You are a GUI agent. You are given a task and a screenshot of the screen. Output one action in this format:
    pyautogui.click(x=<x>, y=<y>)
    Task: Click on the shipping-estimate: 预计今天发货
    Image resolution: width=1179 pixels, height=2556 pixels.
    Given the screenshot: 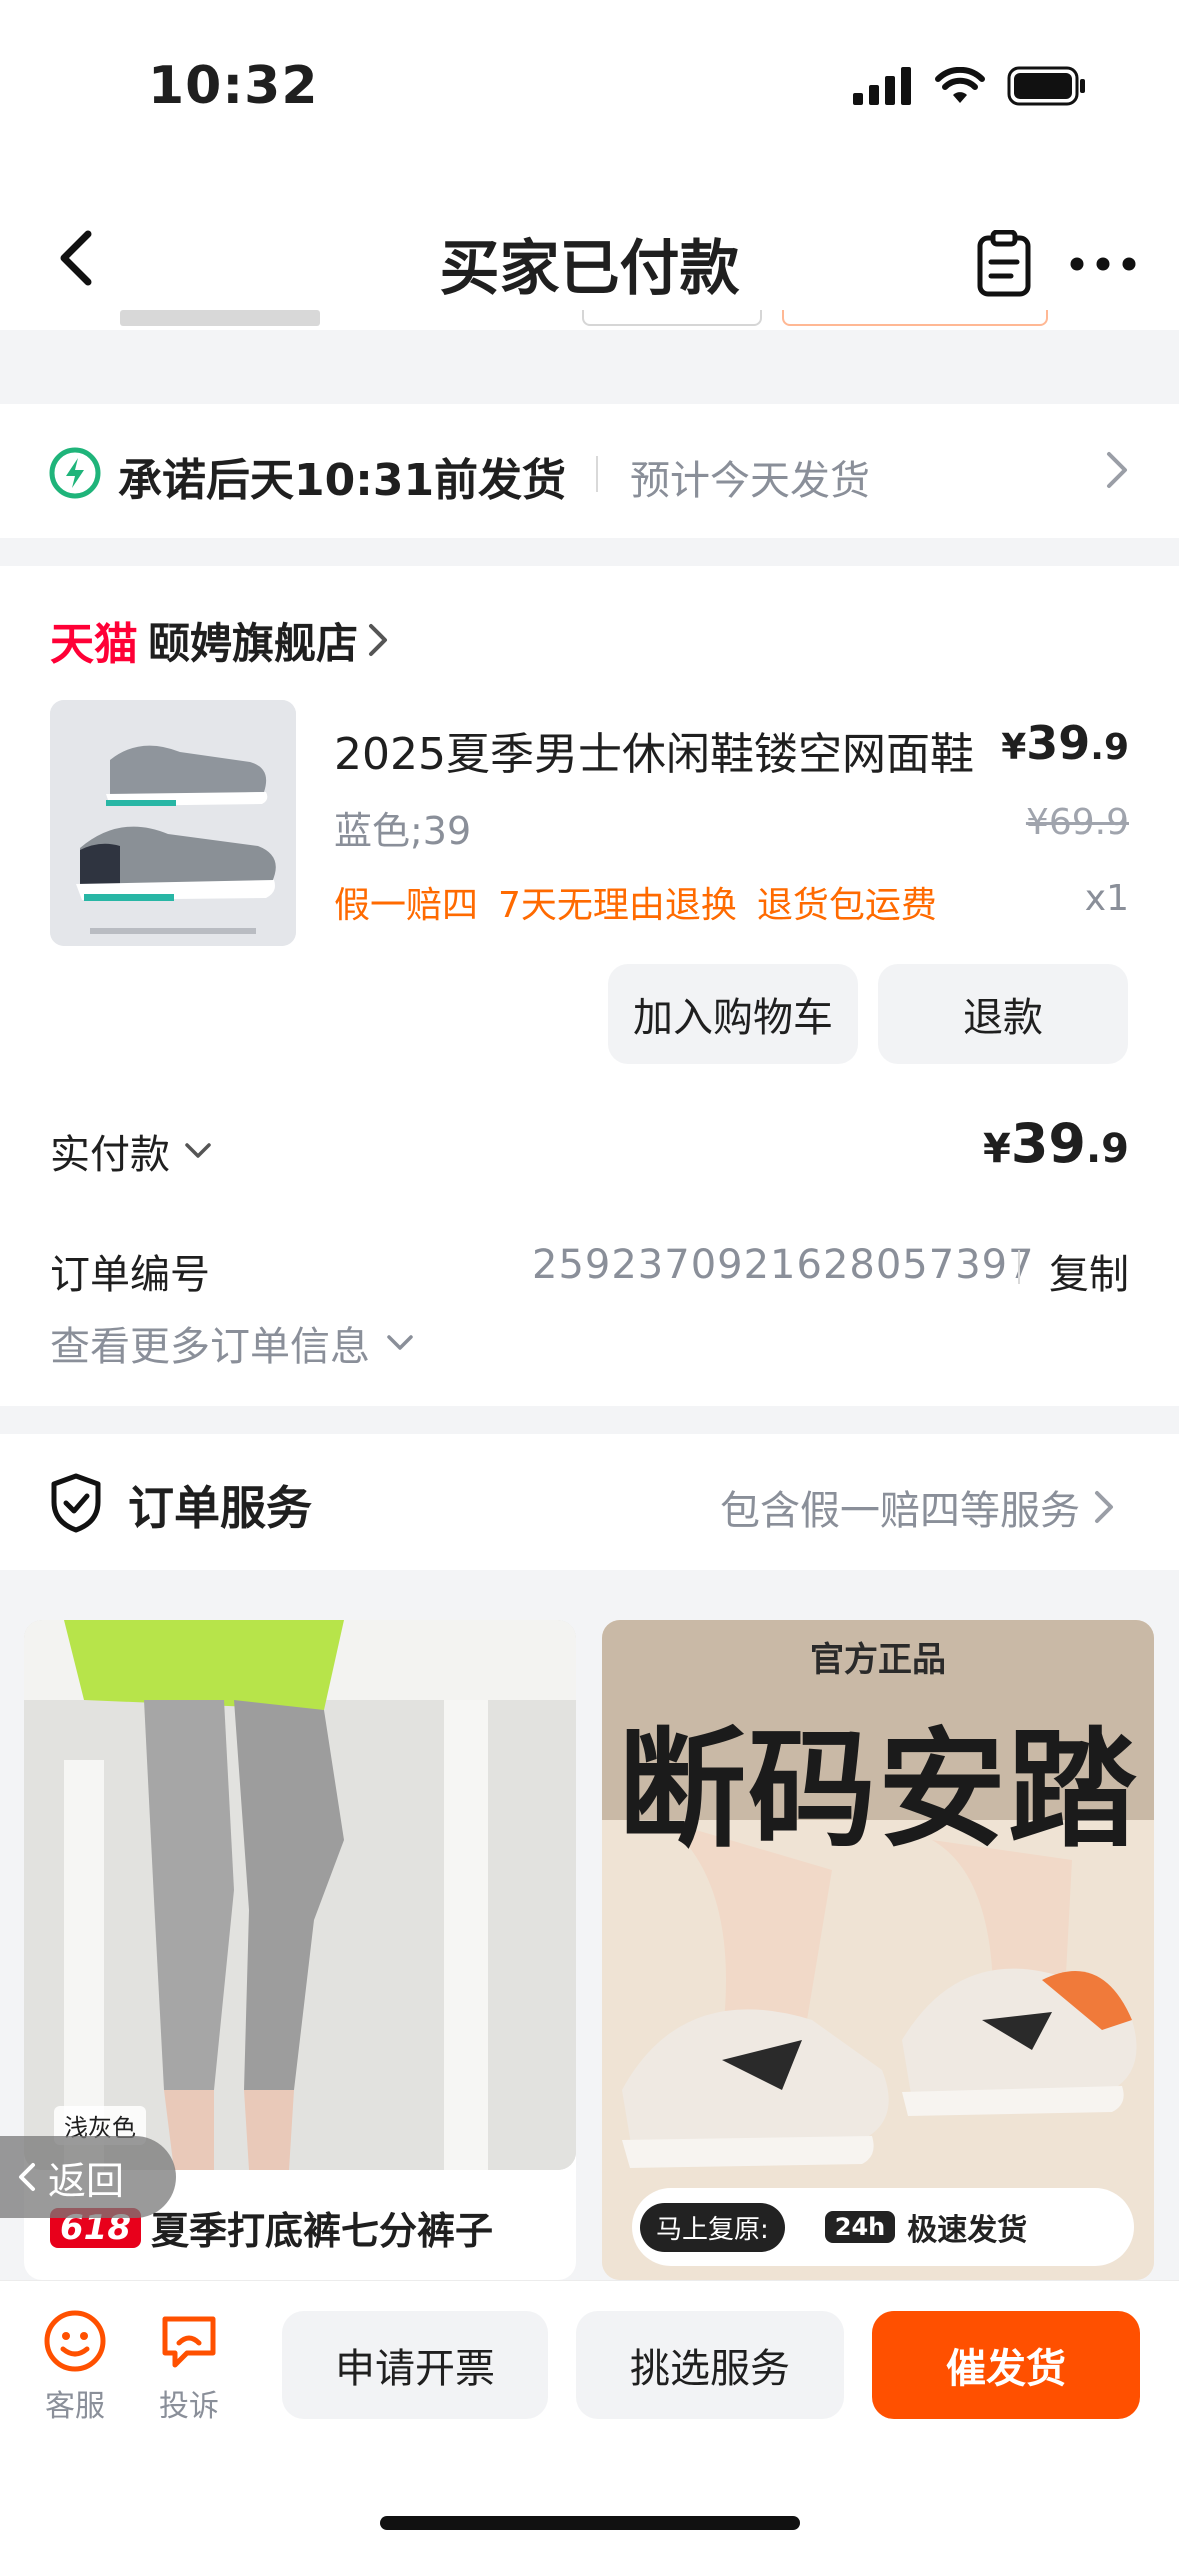 What is the action you would take?
    pyautogui.click(x=750, y=481)
    